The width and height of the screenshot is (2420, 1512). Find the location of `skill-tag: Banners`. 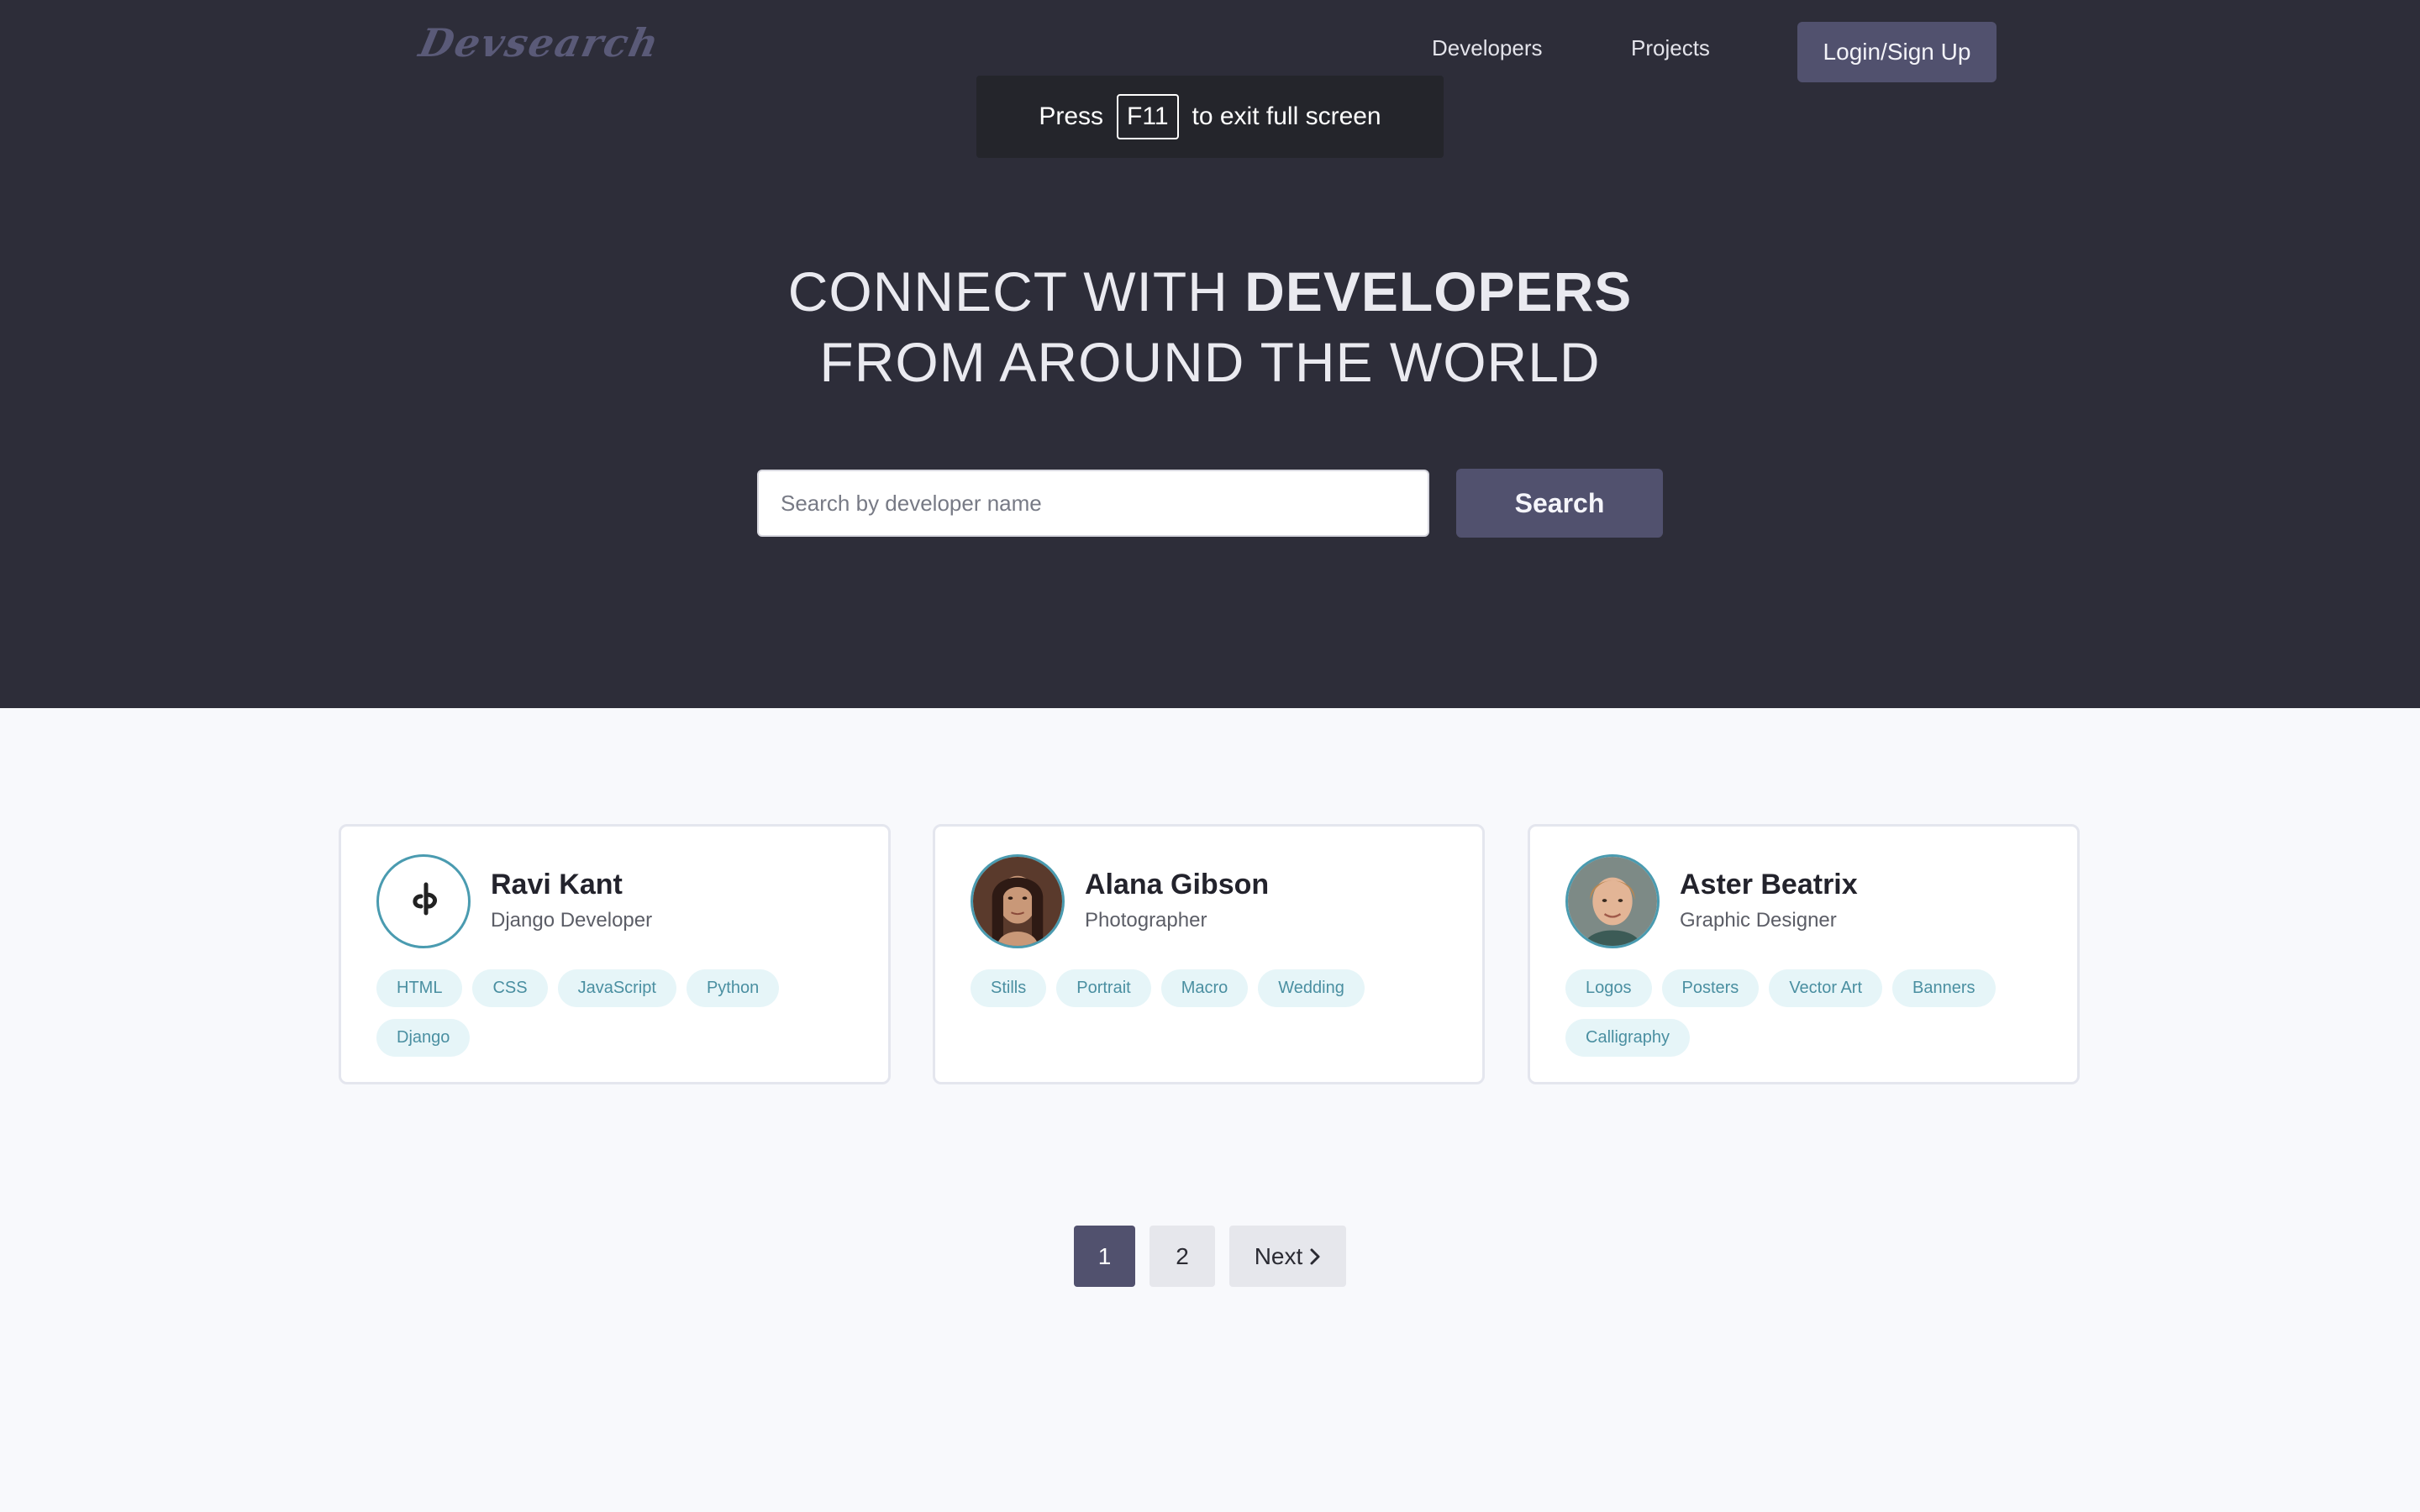

skill-tag: Banners is located at coordinates (1944, 988).